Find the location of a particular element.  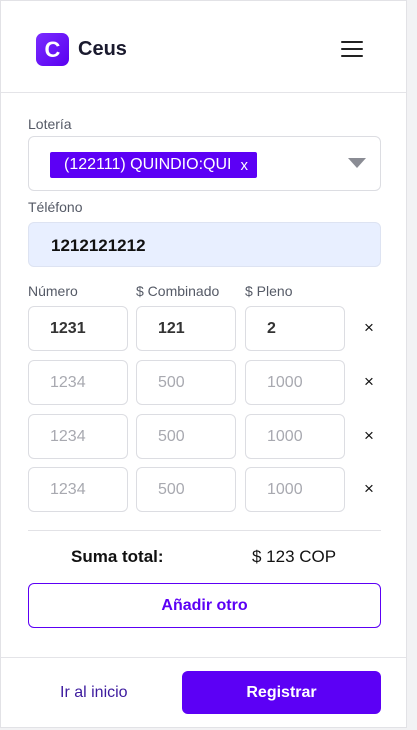

selected-lottery-chip: (122111) QUINDIO:QUI x is located at coordinates (153, 165).